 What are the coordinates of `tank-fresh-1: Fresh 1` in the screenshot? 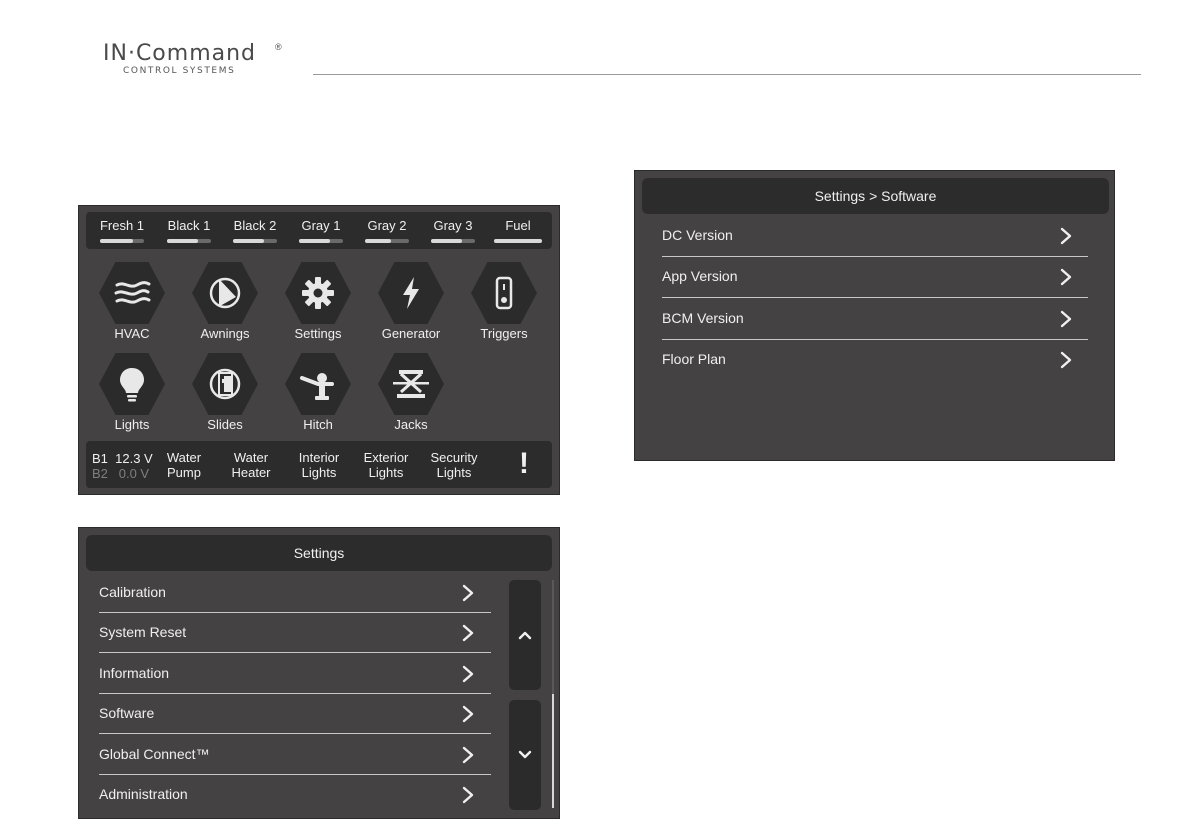 It's located at (122, 230).